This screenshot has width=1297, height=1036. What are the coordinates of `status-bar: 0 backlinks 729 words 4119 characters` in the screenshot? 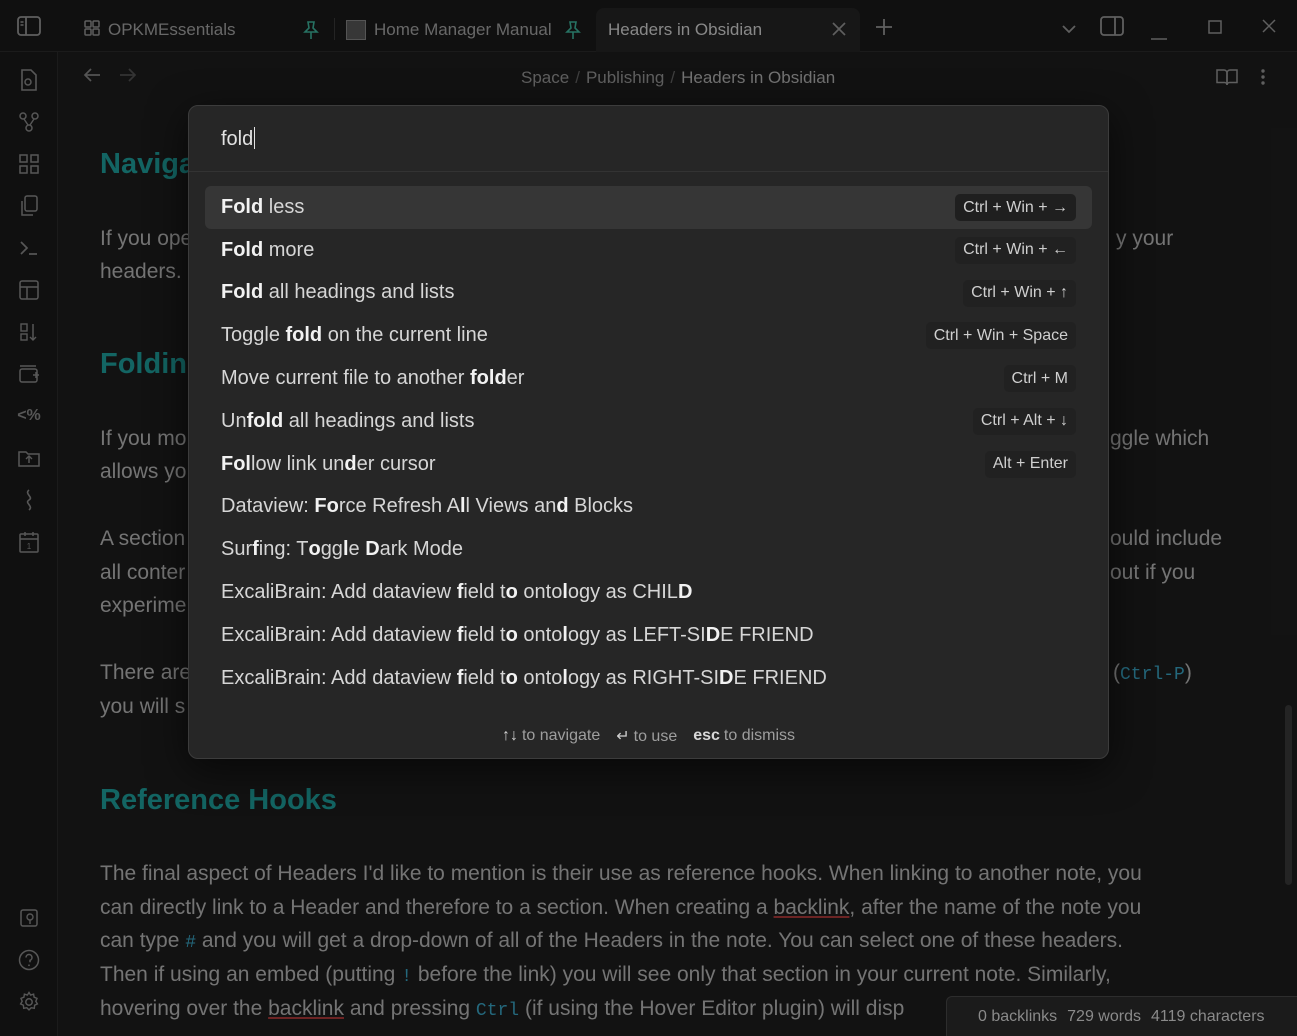 It's located at (1121, 1016).